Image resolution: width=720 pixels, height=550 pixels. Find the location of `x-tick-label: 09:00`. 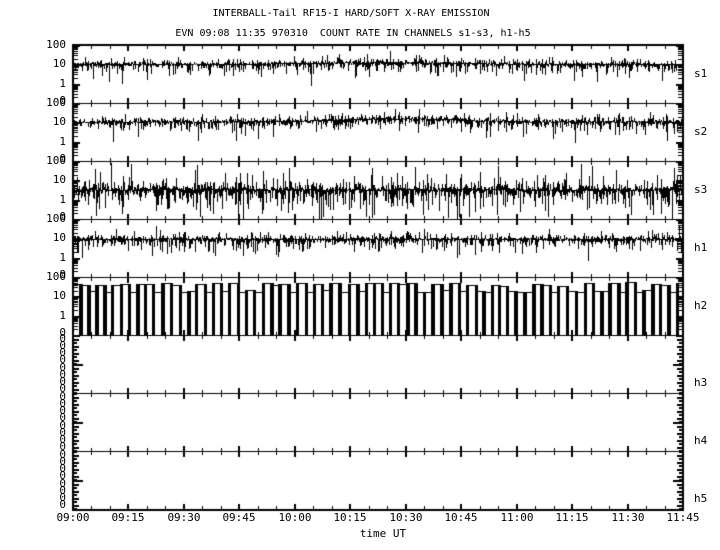

x-tick-label: 09:00 is located at coordinates (73, 517).